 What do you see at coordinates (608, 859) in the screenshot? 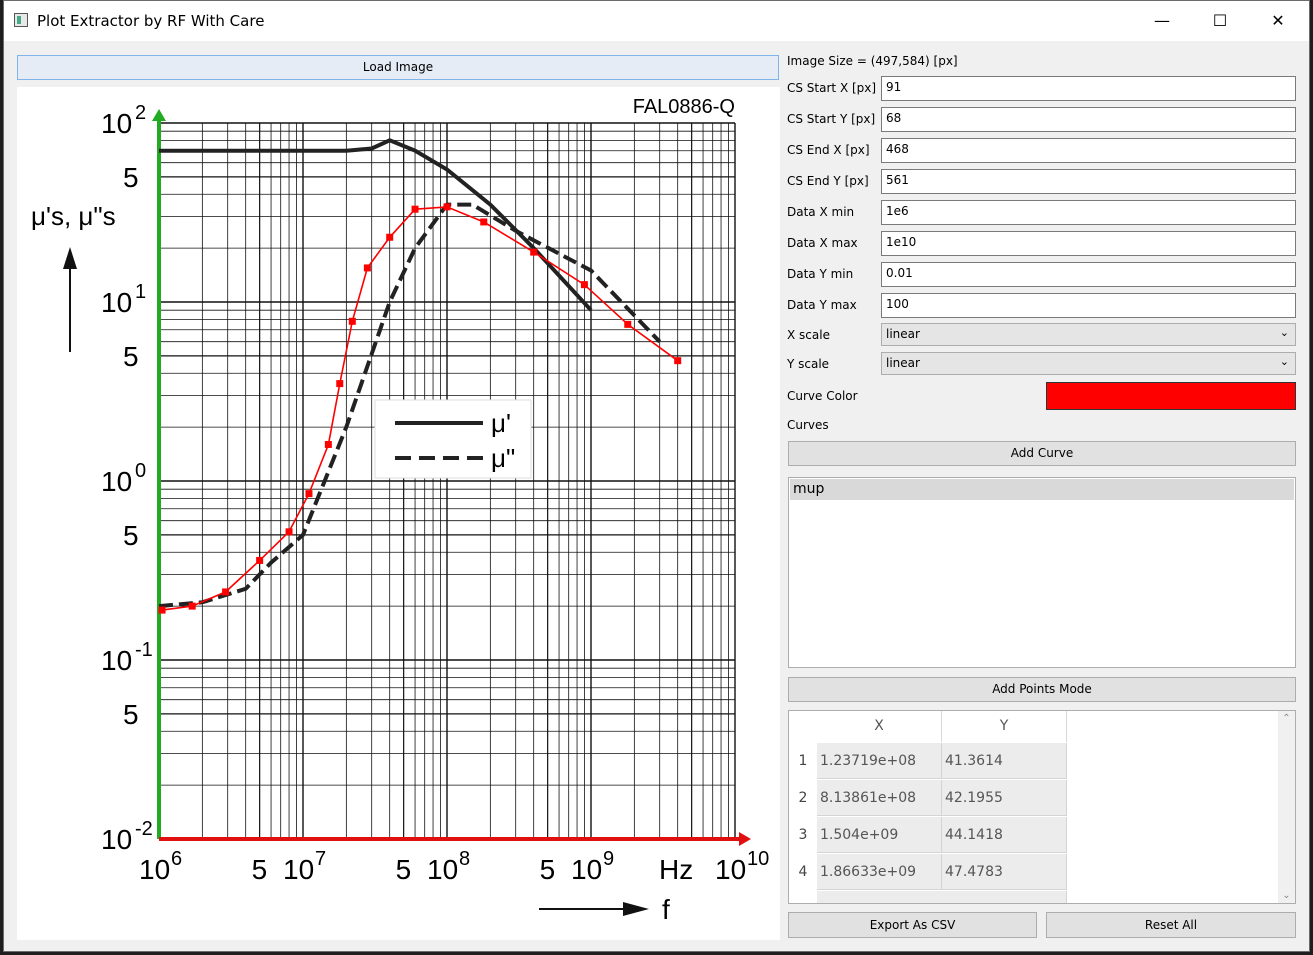
I see `x-tick-exponent: 9` at bounding box center [608, 859].